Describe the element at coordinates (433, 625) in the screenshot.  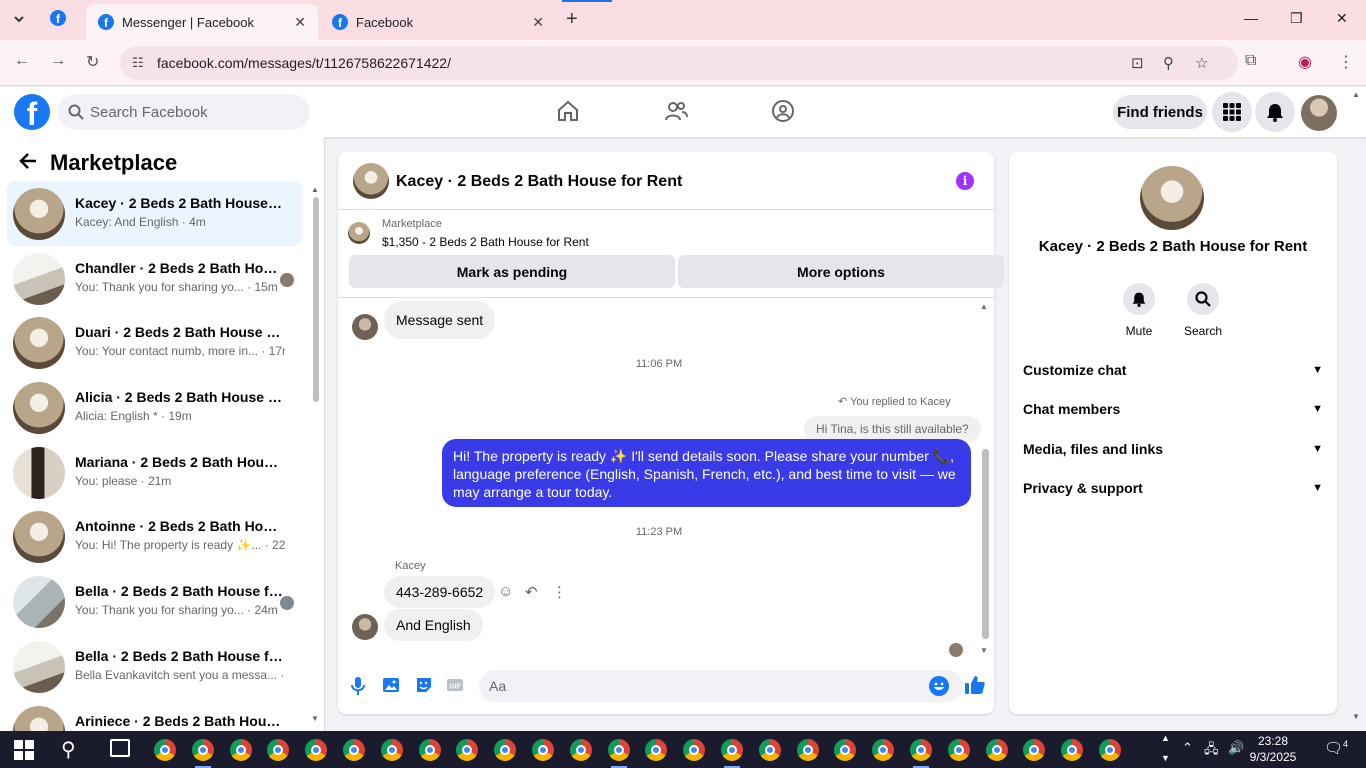
I see `message-bubble: And English` at that location.